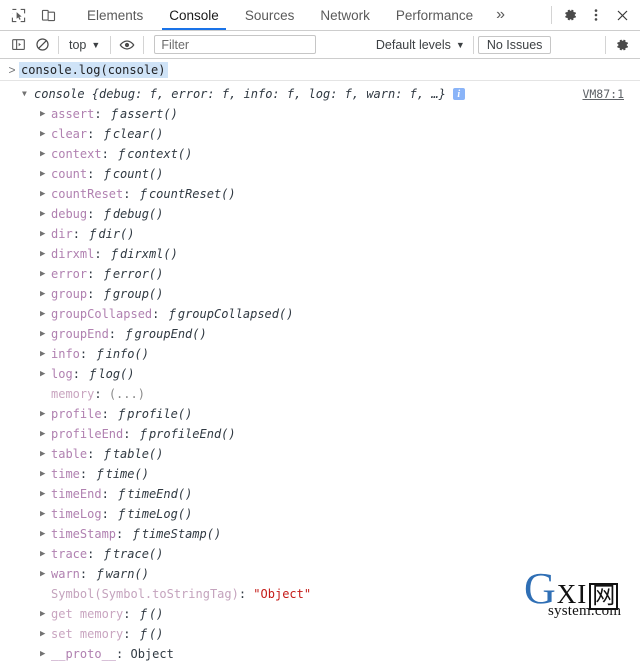  Describe the element at coordinates (235, 44) in the screenshot. I see `filter-input` at that location.